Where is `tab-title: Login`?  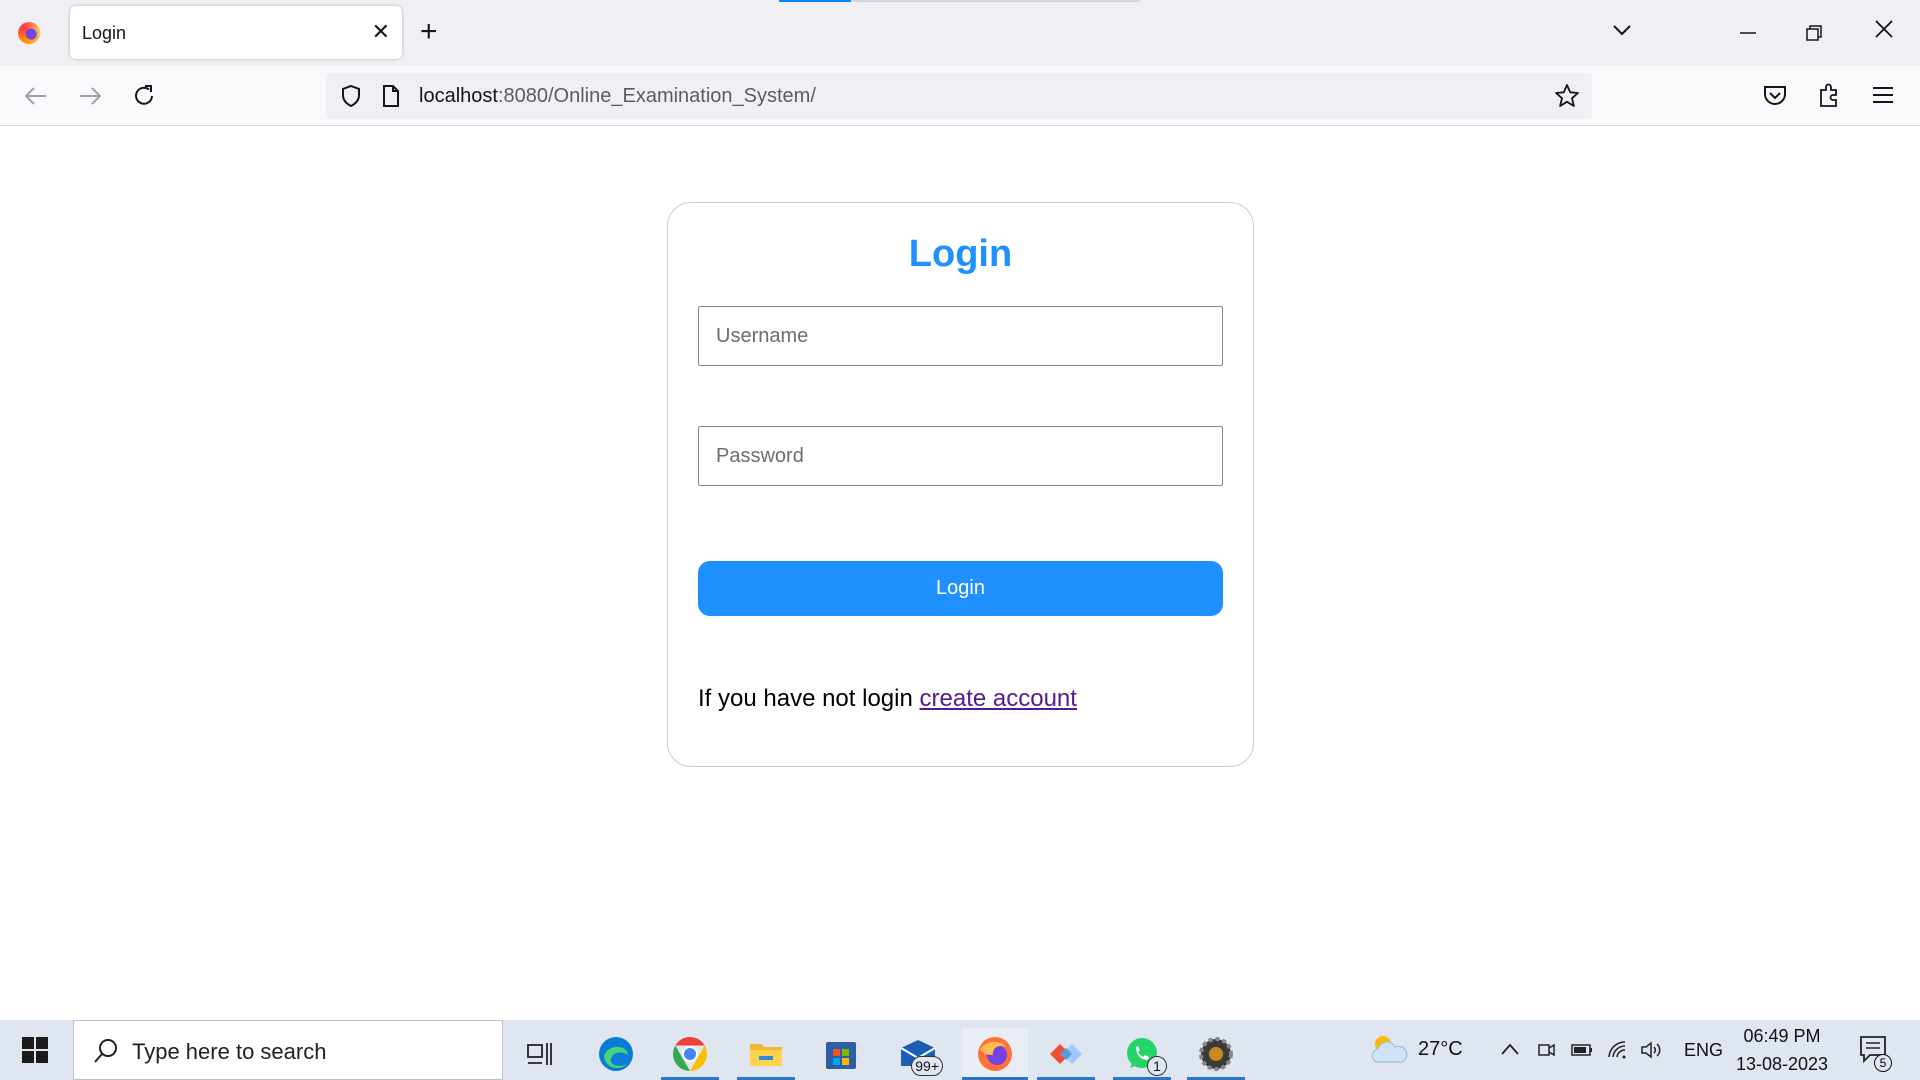
tab-title: Login is located at coordinates (104, 33).